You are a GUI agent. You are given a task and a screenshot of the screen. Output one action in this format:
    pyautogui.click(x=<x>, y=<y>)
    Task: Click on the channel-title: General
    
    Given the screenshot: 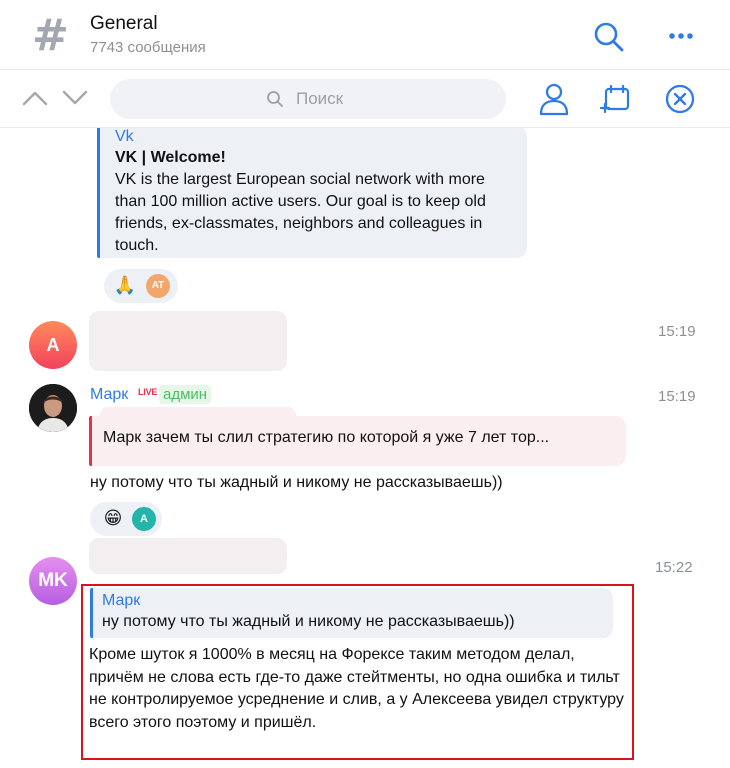 What is the action you would take?
    pyautogui.click(x=124, y=23)
    